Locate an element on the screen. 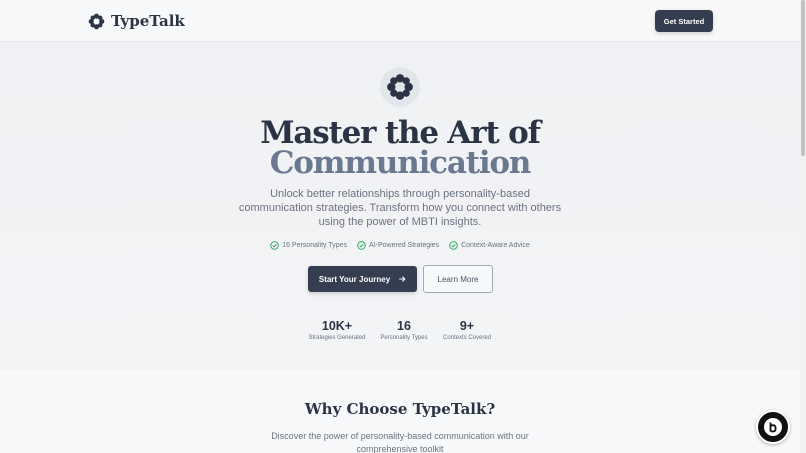 Image resolution: width=806 pixels, height=453 pixels. stat-label: Contexts Covered is located at coordinates (467, 338).